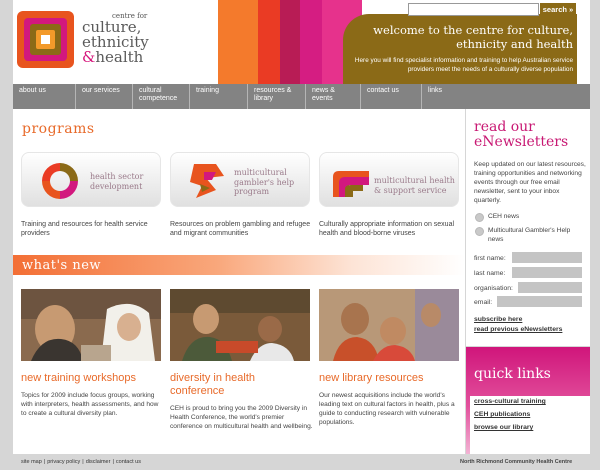 This screenshot has width=600, height=470. What do you see at coordinates (128, 462) in the screenshot?
I see `footer-link-contact-us: contact us` at bounding box center [128, 462].